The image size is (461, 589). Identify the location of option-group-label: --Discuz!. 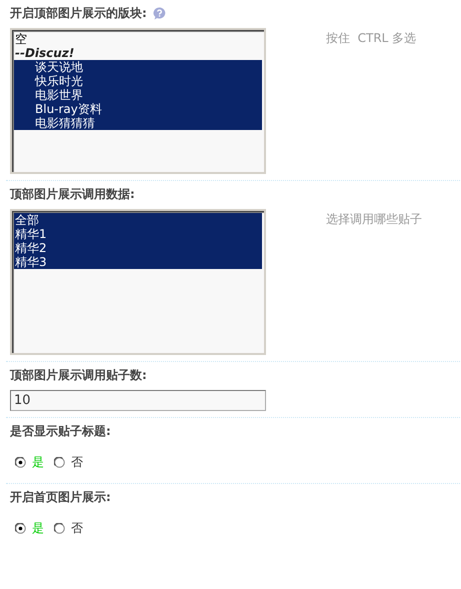
(138, 53).